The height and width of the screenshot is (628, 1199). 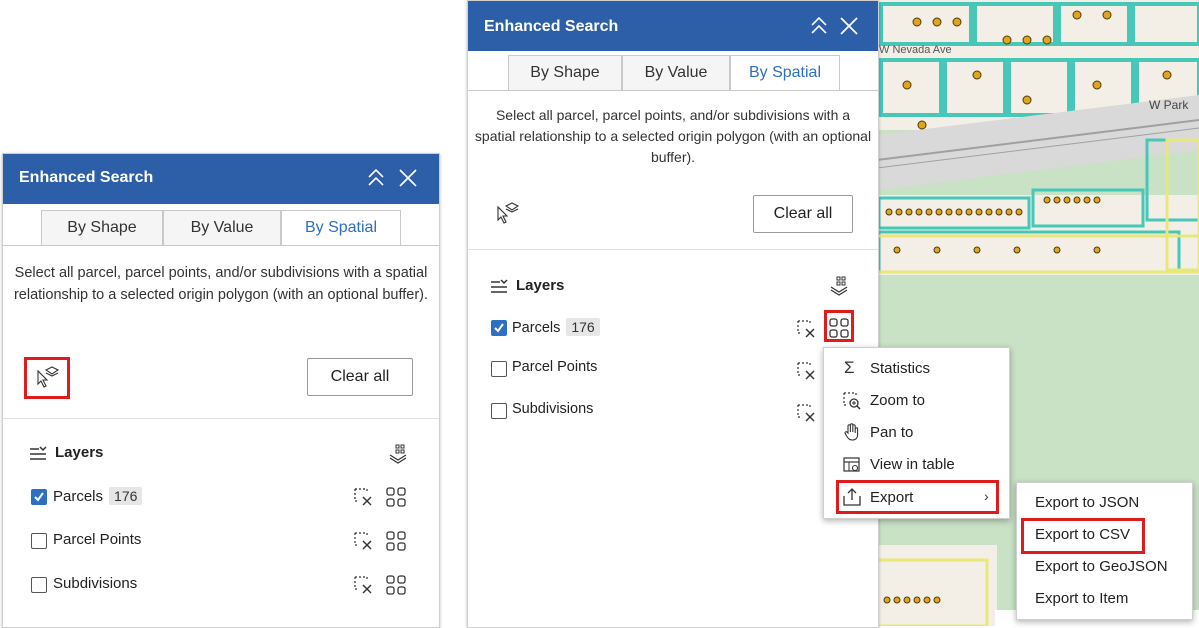 I want to click on menu-item-label: Zoom to, so click(x=898, y=400).